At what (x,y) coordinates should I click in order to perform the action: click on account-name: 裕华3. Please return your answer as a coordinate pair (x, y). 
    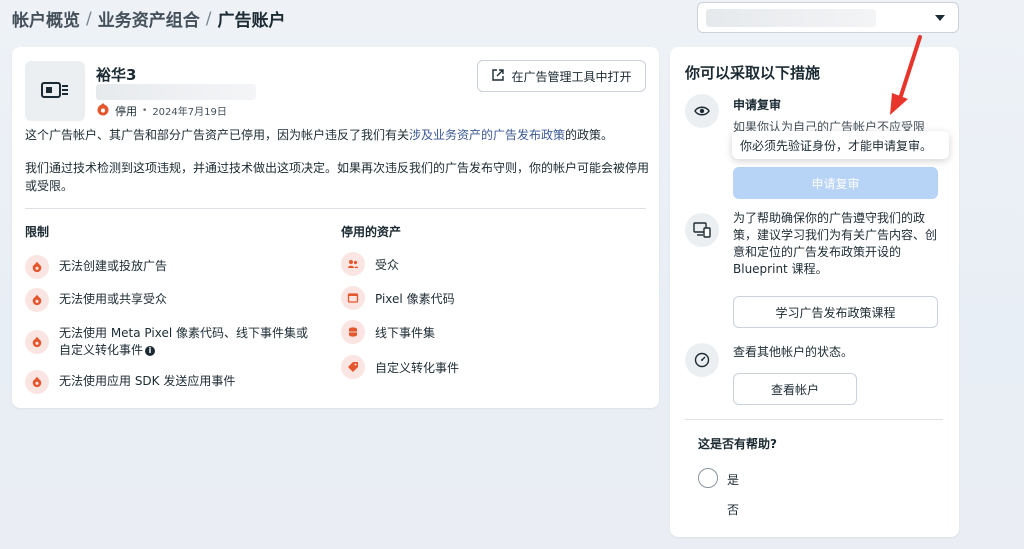
    Looking at the image, I should click on (116, 75).